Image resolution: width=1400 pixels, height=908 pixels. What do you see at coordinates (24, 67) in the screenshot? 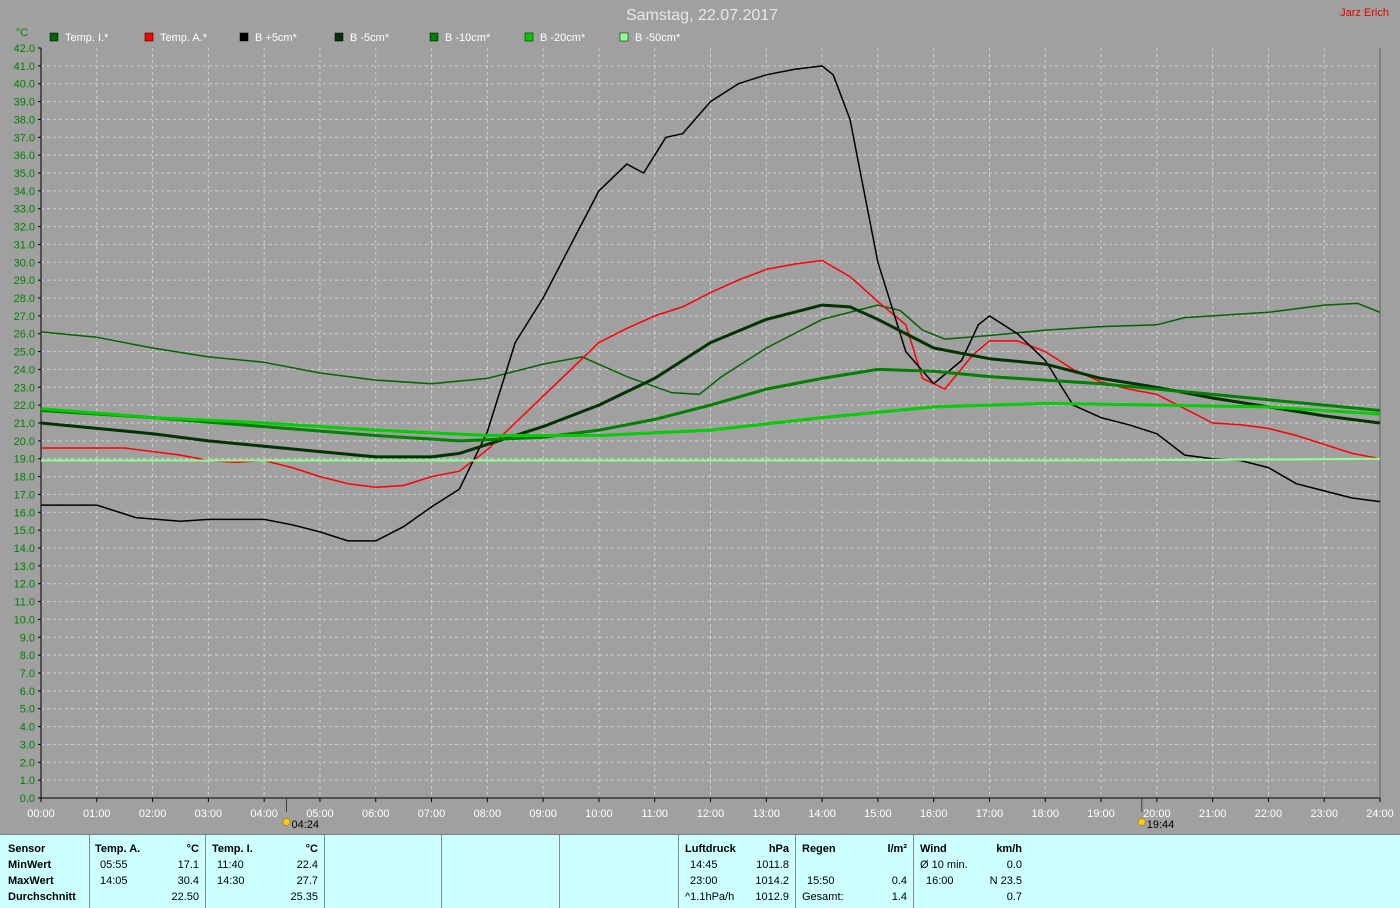
I see `y-tick-label: 41.0` at bounding box center [24, 67].